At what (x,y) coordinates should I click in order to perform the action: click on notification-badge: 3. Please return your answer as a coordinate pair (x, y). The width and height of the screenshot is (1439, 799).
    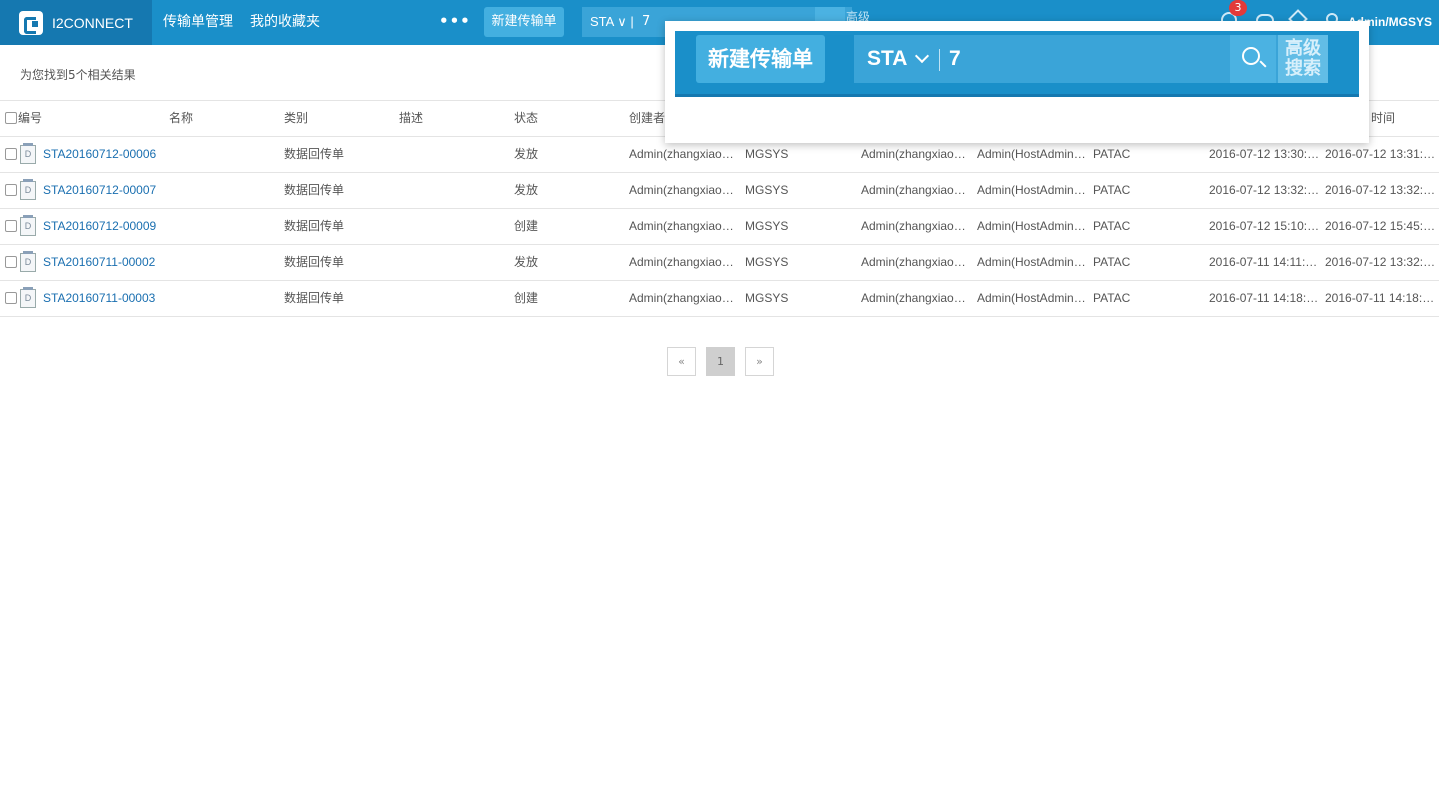
    Looking at the image, I should click on (1238, 8).